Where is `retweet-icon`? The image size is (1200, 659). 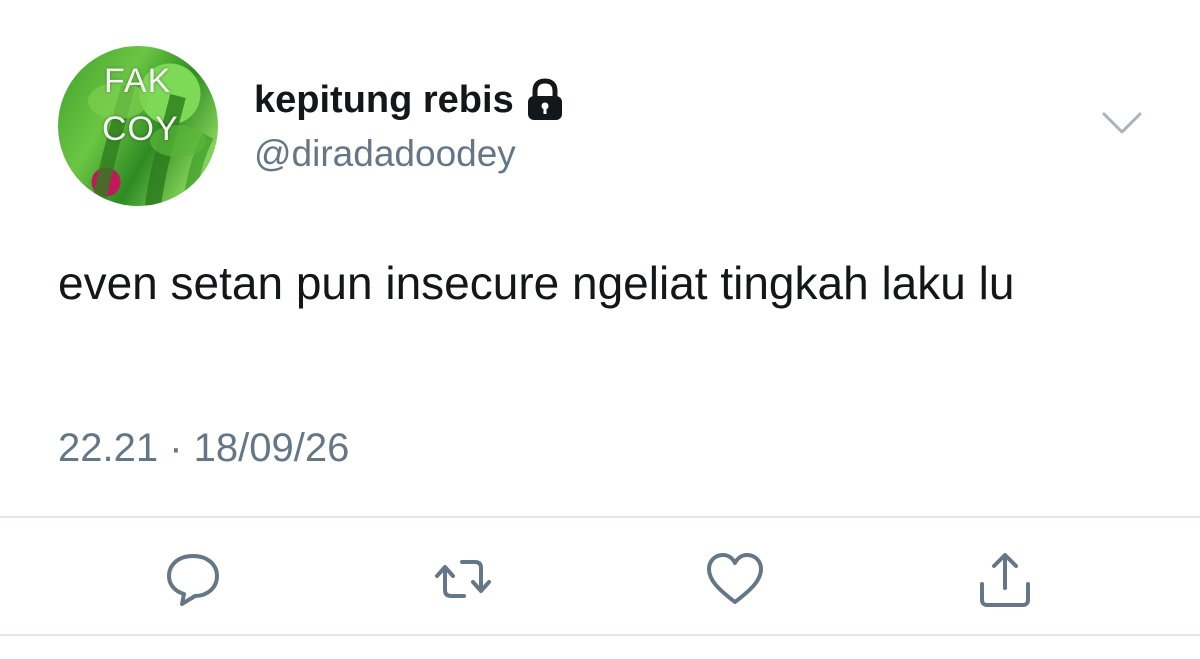 retweet-icon is located at coordinates (463, 579).